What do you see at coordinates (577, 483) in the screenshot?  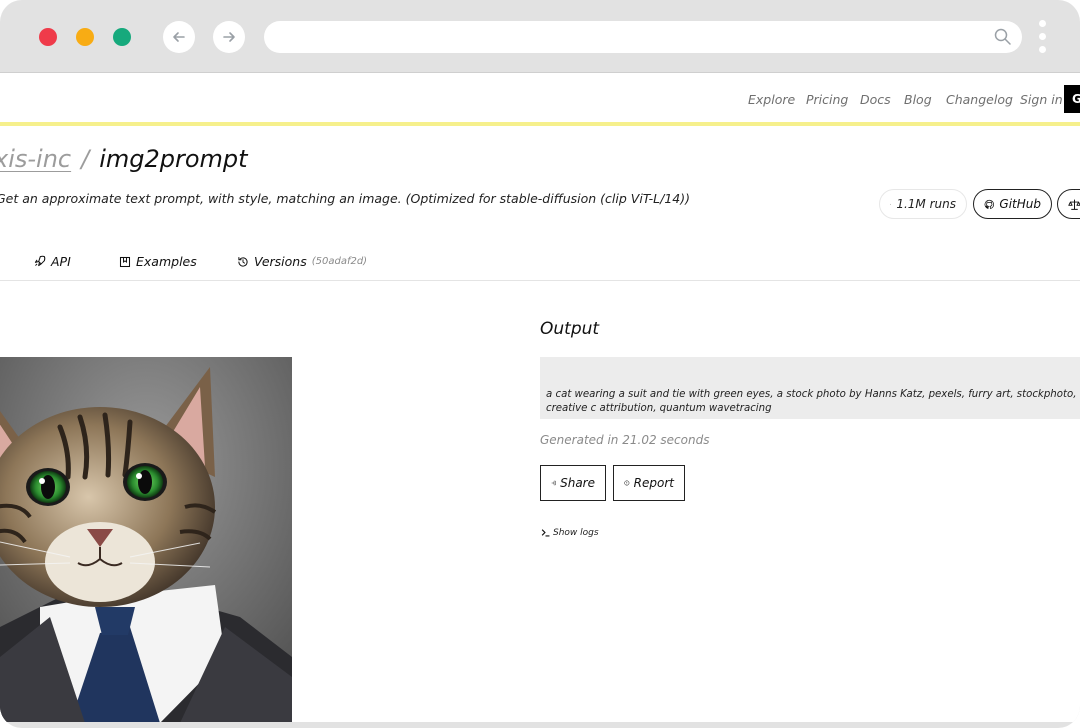 I see `share-label: Share` at bounding box center [577, 483].